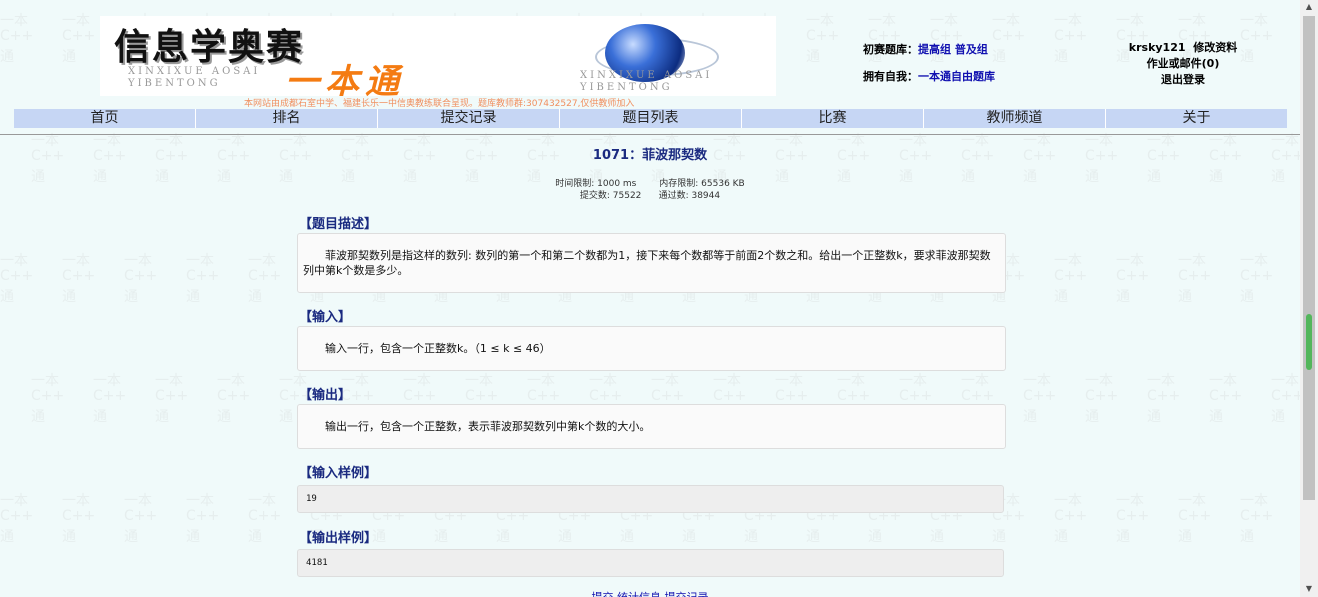 The image size is (1318, 597). I want to click on nav-teacher: 教师频道, so click(1015, 118).